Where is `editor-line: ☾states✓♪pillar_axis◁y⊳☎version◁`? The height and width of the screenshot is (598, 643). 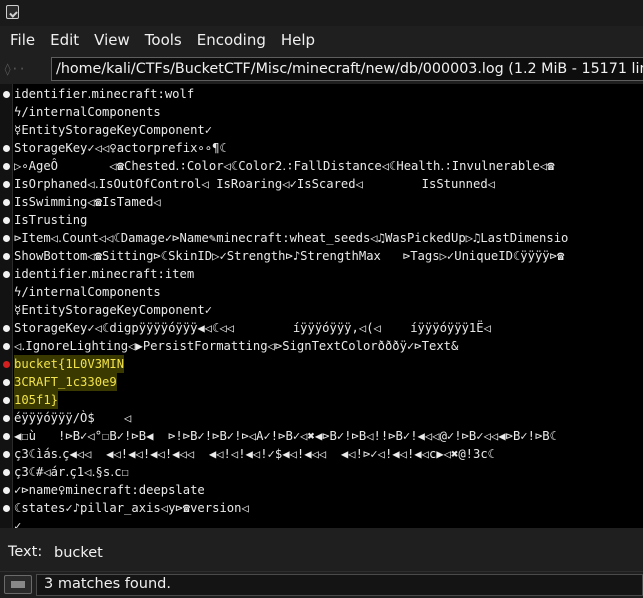 editor-line: ☾states✓♪pillar_axis◁y⊳☎version◁ is located at coordinates (321, 508).